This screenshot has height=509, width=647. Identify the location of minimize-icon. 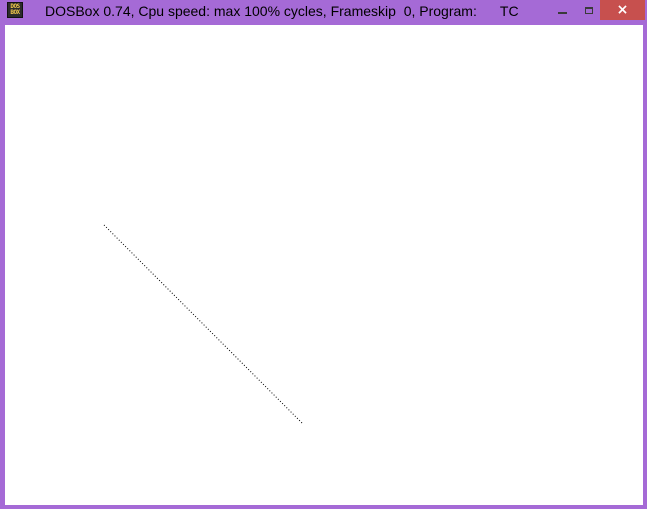
(562, 13).